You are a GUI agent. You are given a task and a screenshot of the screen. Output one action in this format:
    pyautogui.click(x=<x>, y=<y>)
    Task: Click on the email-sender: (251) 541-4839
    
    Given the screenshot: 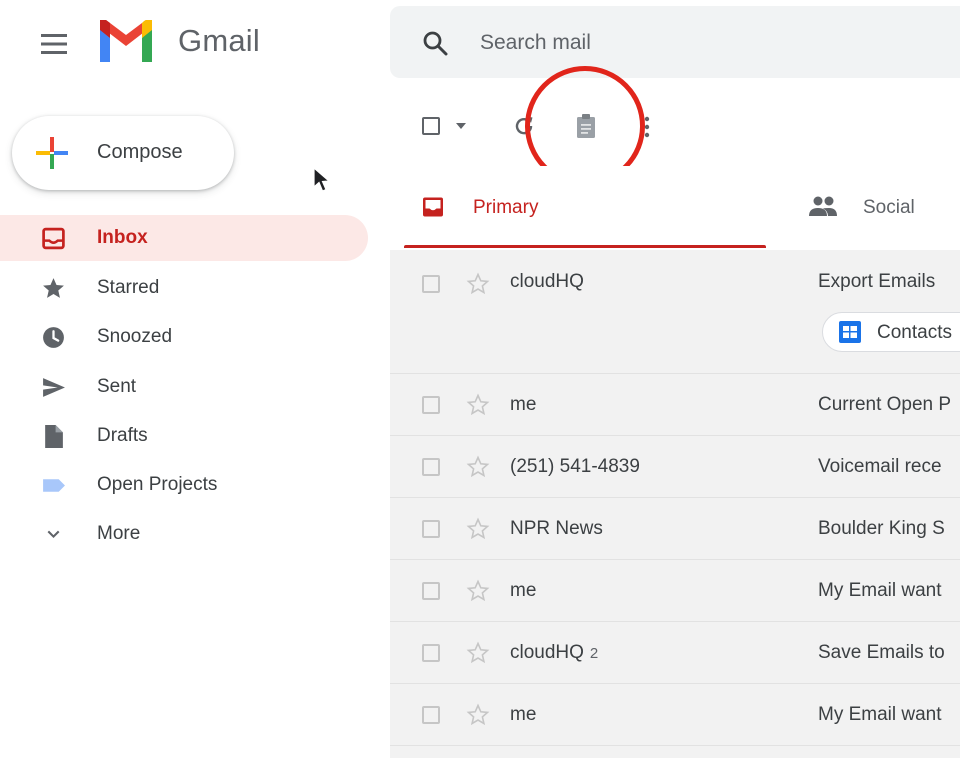 What is the action you would take?
    pyautogui.click(x=575, y=466)
    